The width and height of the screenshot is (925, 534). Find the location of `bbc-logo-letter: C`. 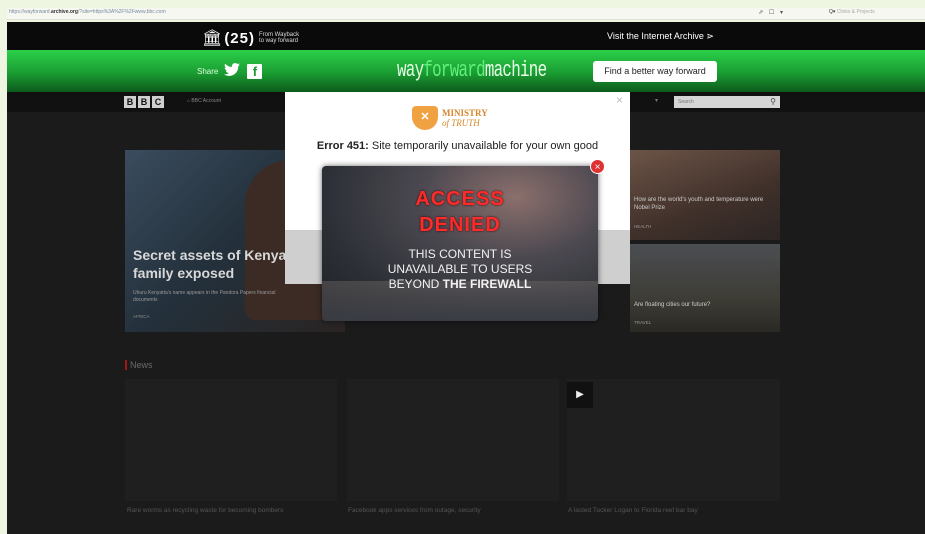

bbc-logo-letter: C is located at coordinates (158, 102).